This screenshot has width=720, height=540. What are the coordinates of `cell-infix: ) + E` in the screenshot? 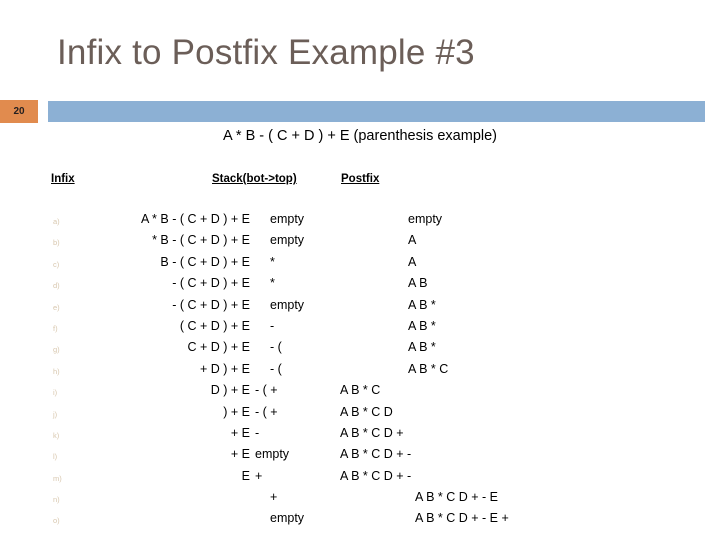 It's located at (236, 411).